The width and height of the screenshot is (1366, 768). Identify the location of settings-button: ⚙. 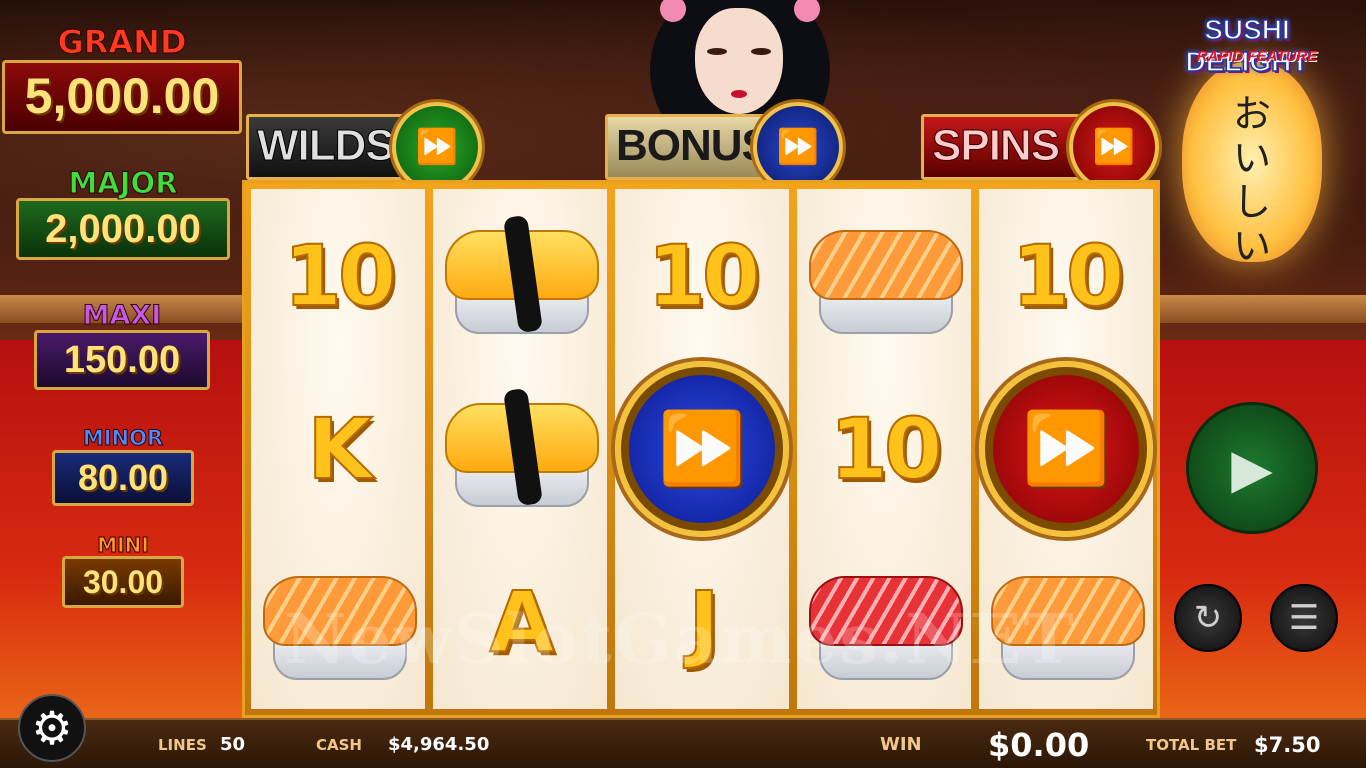
(52, 728).